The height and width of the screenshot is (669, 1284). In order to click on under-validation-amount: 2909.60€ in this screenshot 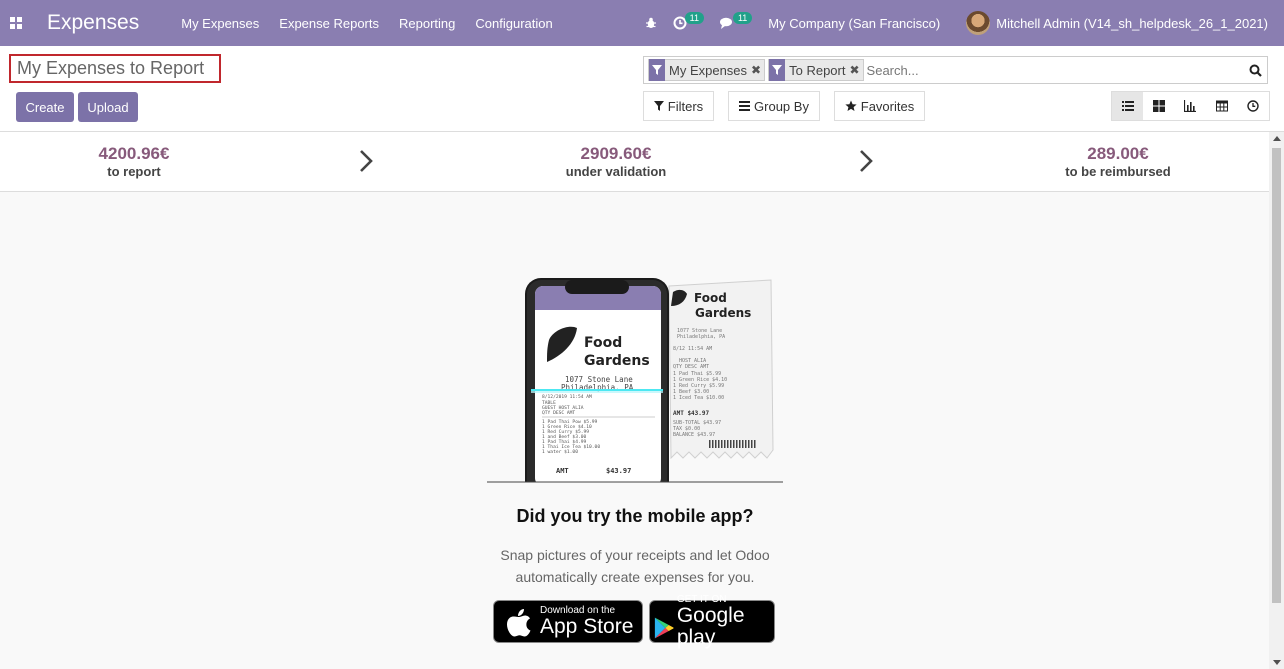, I will do `click(616, 153)`.